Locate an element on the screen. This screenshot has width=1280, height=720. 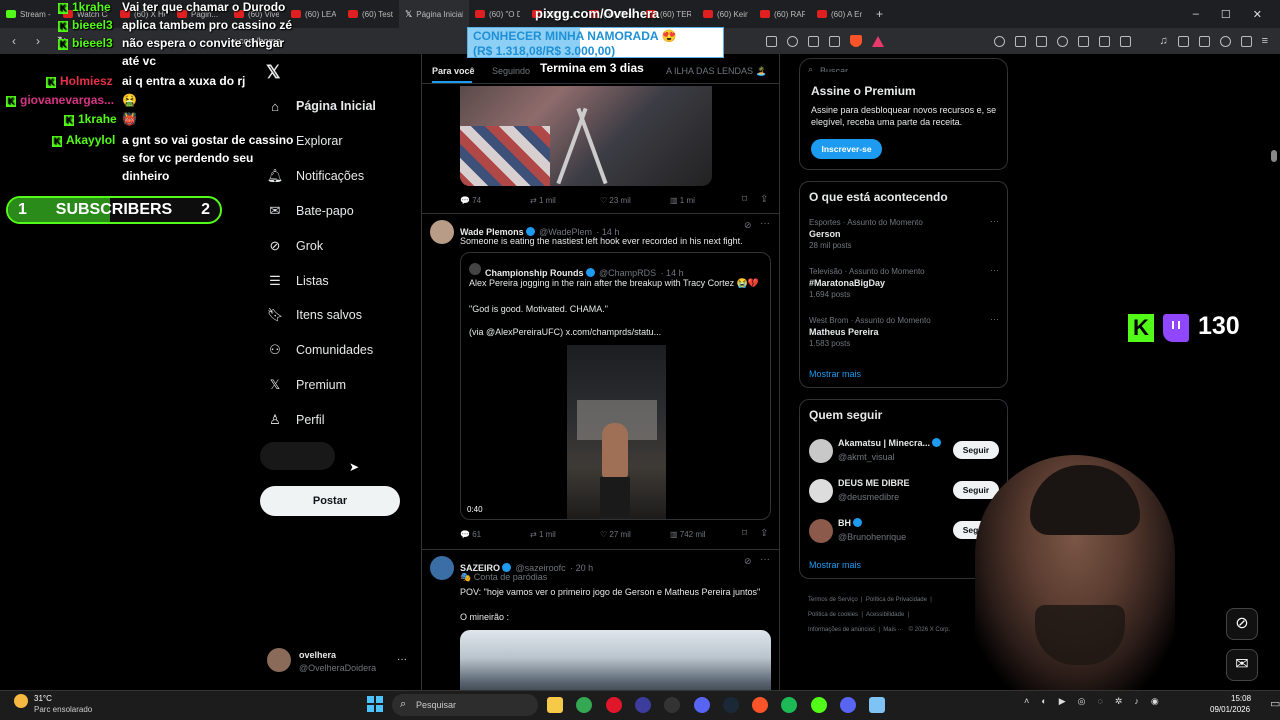
footer-link: Termos de Serviço is located at coordinates (833, 600).